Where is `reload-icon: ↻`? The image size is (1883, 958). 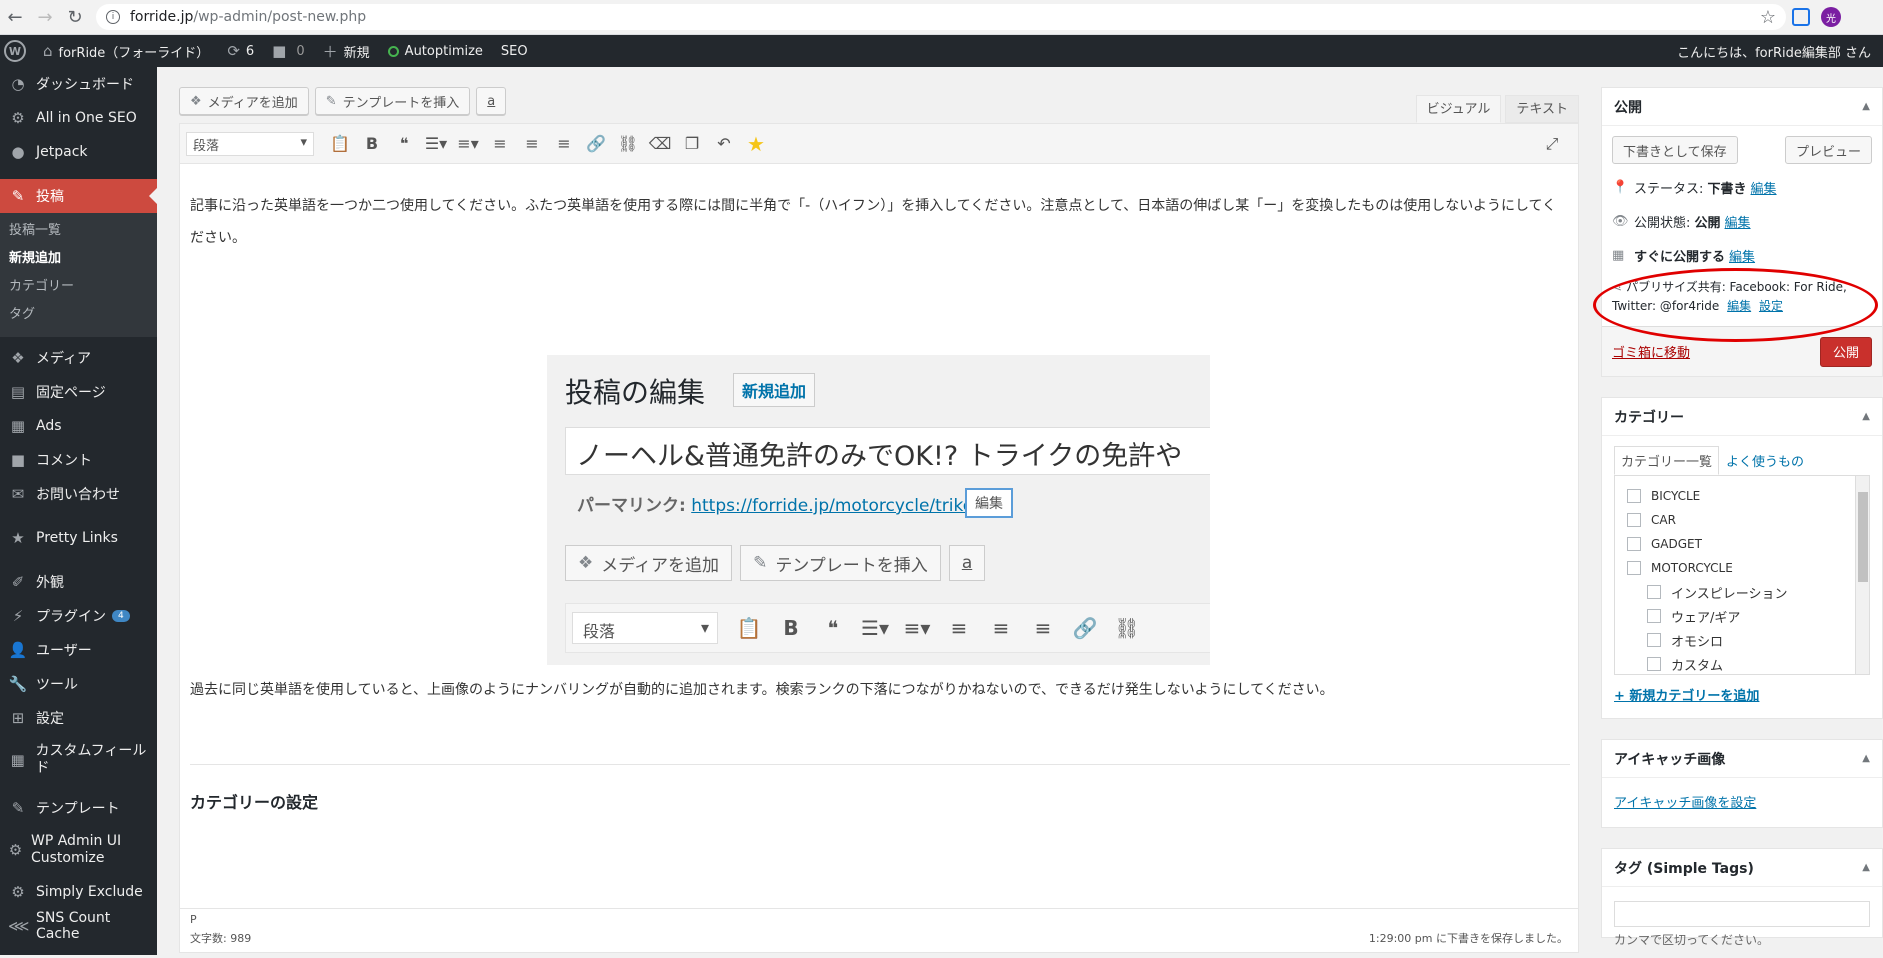
reload-icon: ↻ is located at coordinates (75, 17).